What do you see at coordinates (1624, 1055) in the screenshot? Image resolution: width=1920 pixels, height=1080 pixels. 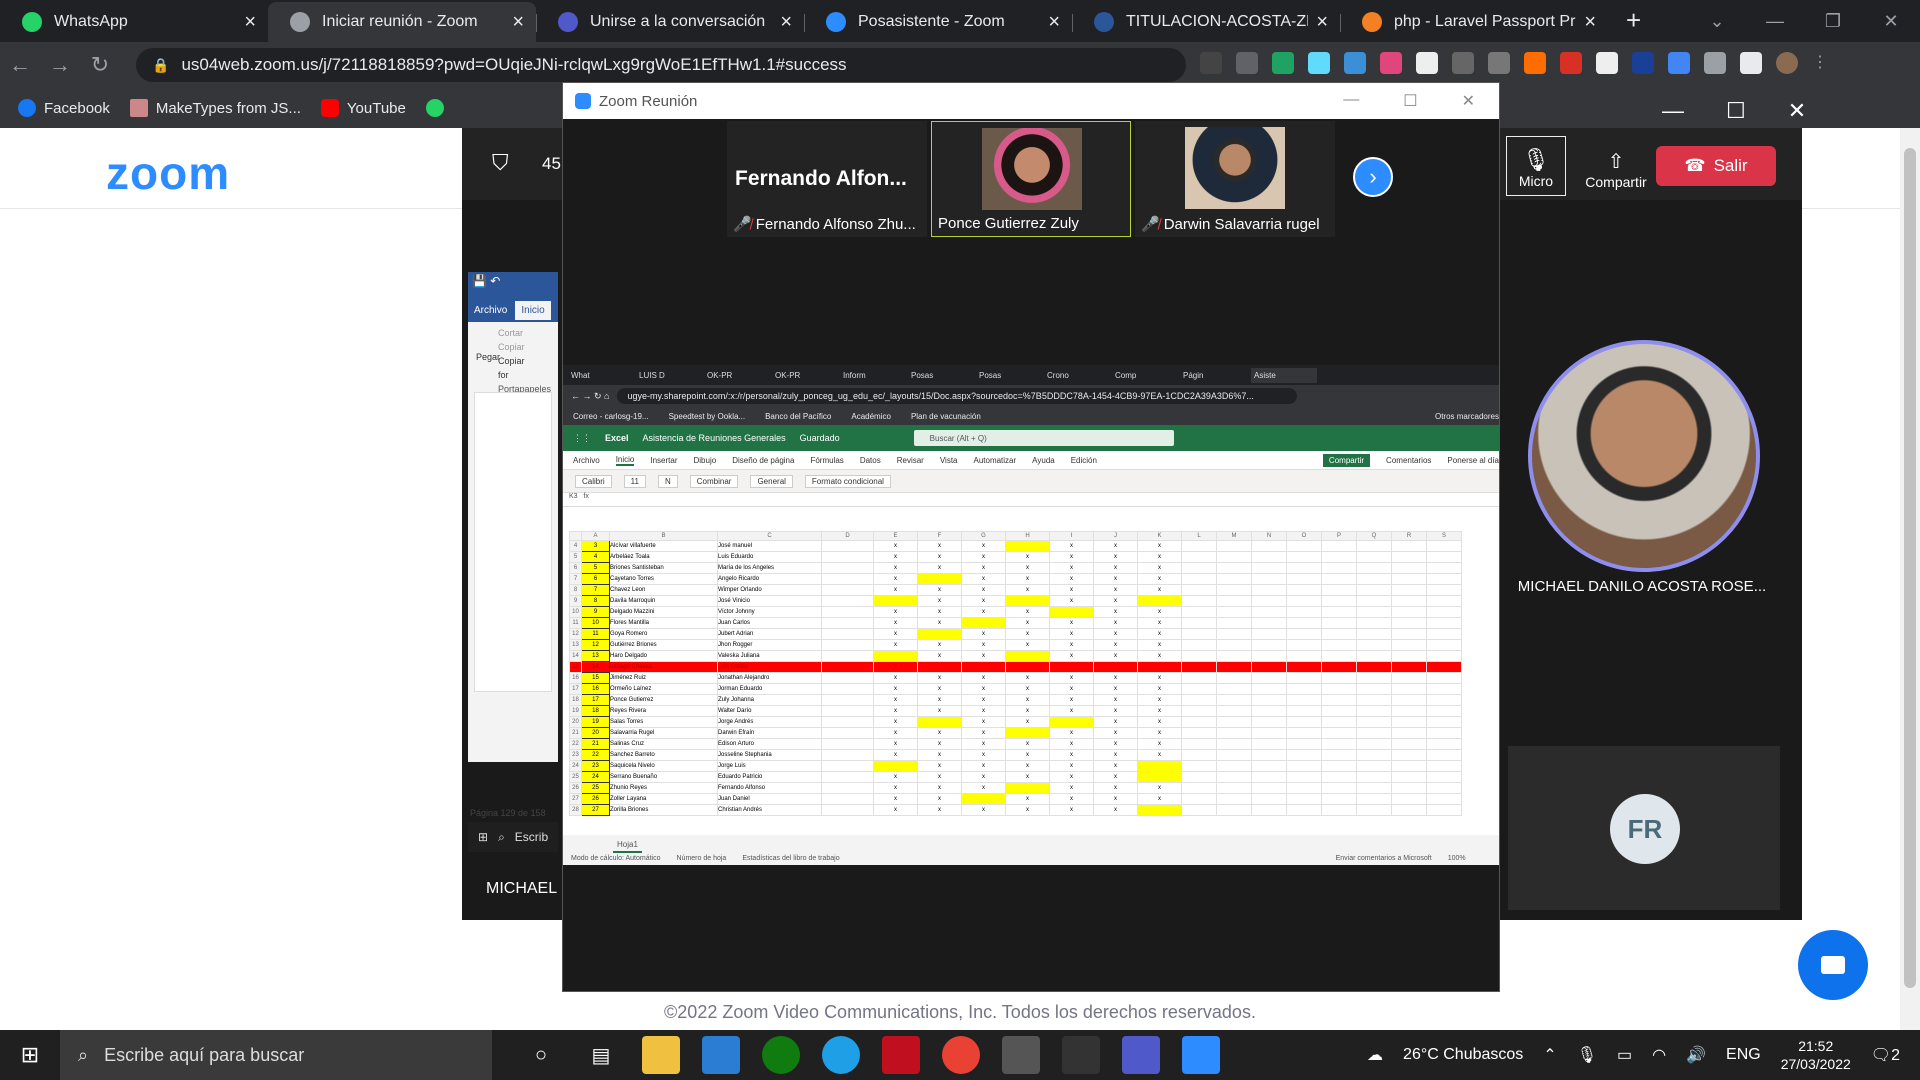 I see `battery-icon: ▭` at bounding box center [1624, 1055].